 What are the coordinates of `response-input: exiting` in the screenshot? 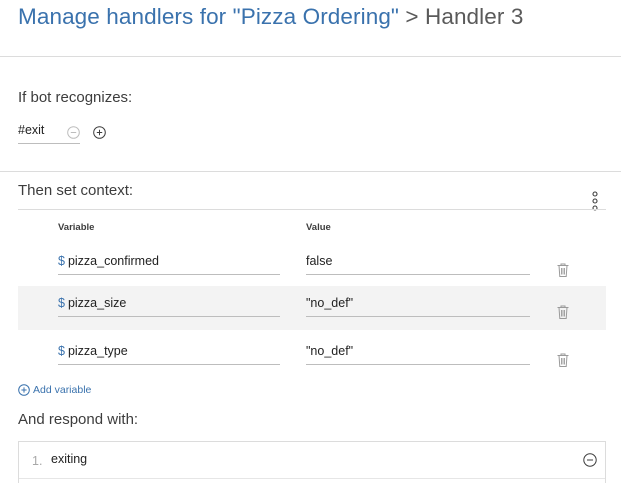 It's located at (69, 459).